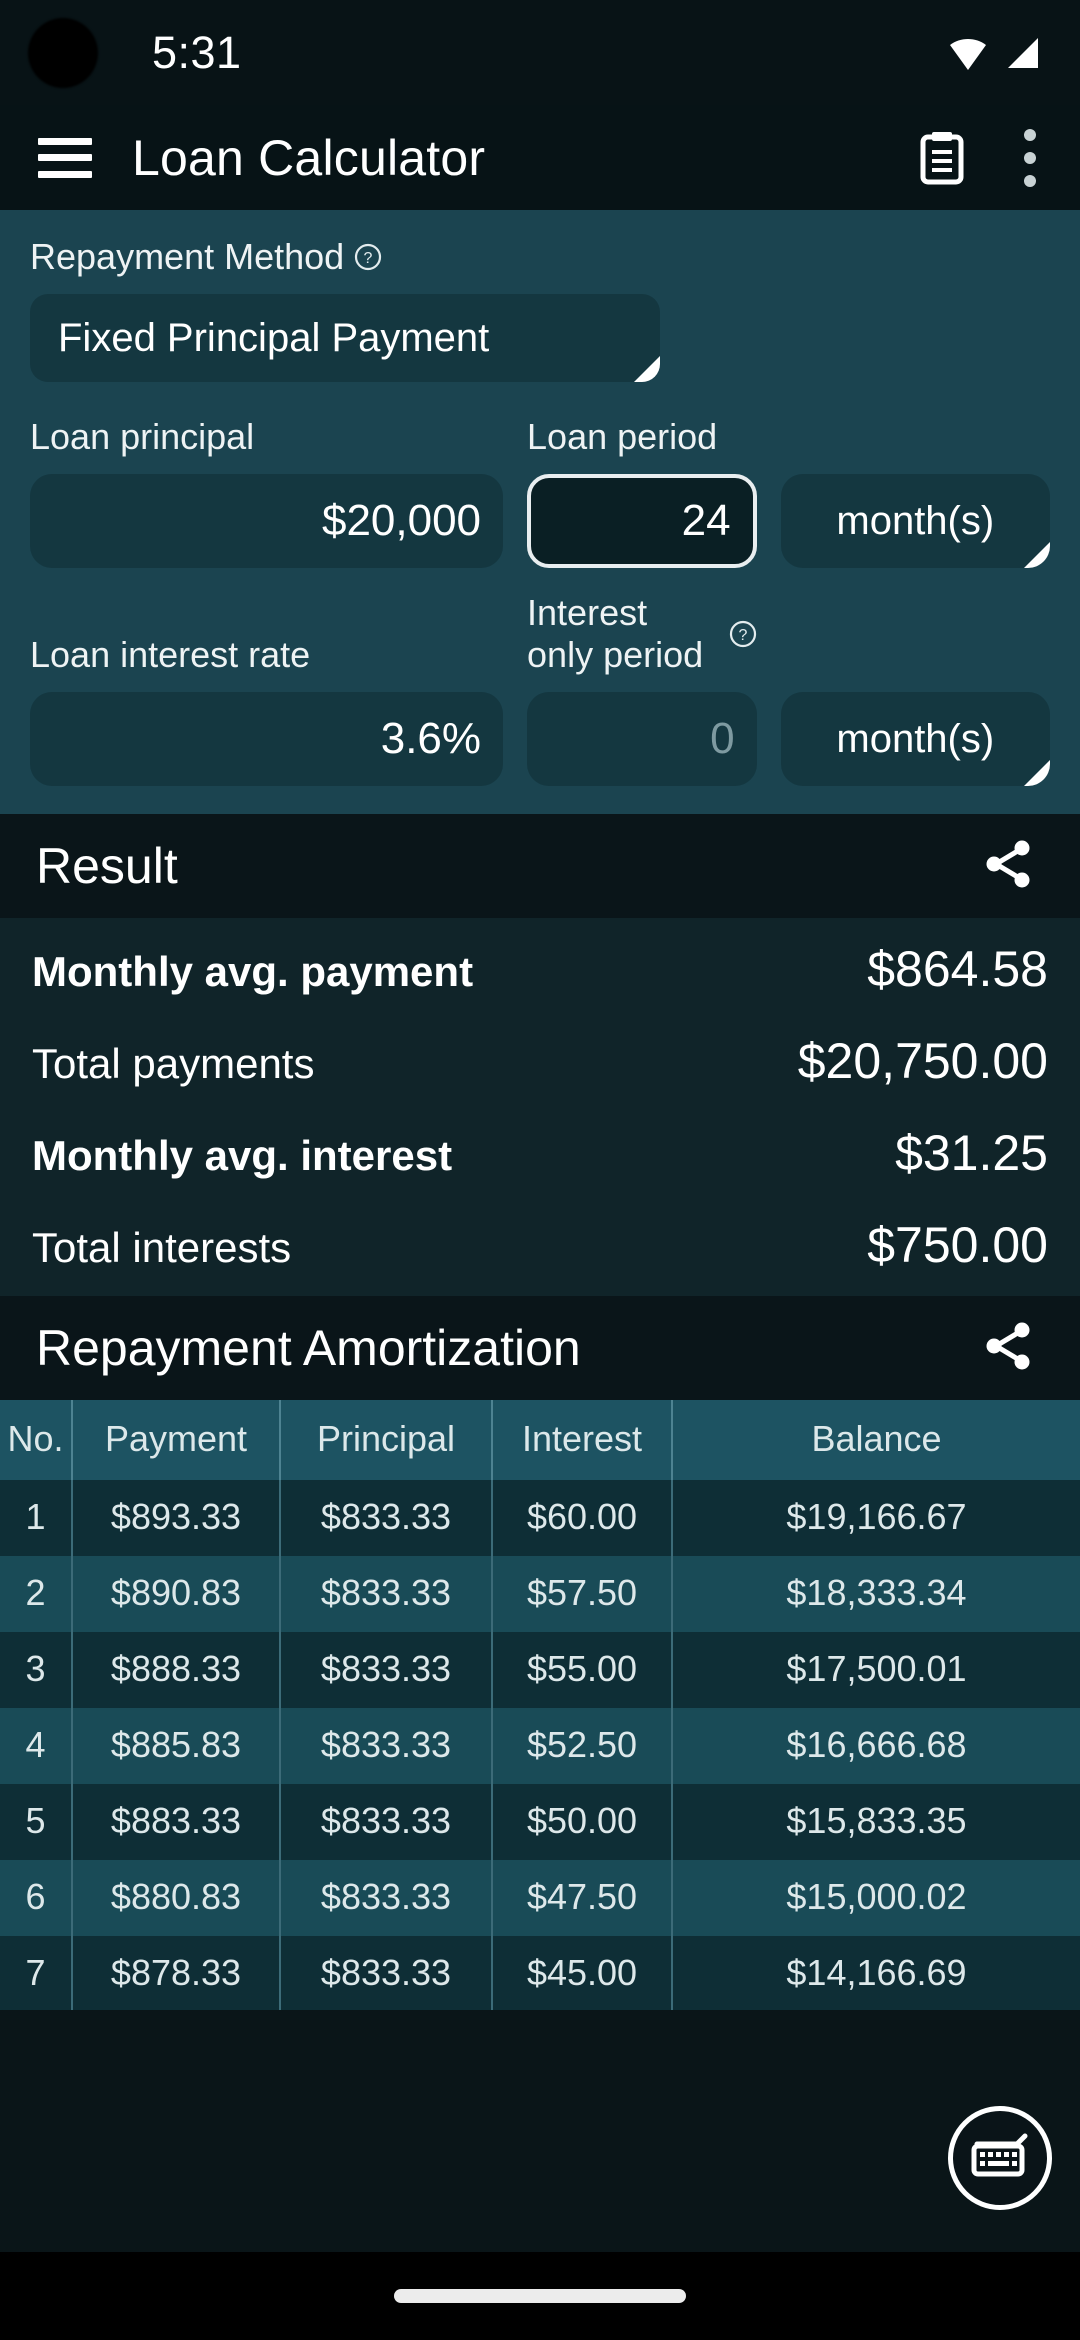  What do you see at coordinates (581, 1594) in the screenshot?
I see `cell-interest: $57.50` at bounding box center [581, 1594].